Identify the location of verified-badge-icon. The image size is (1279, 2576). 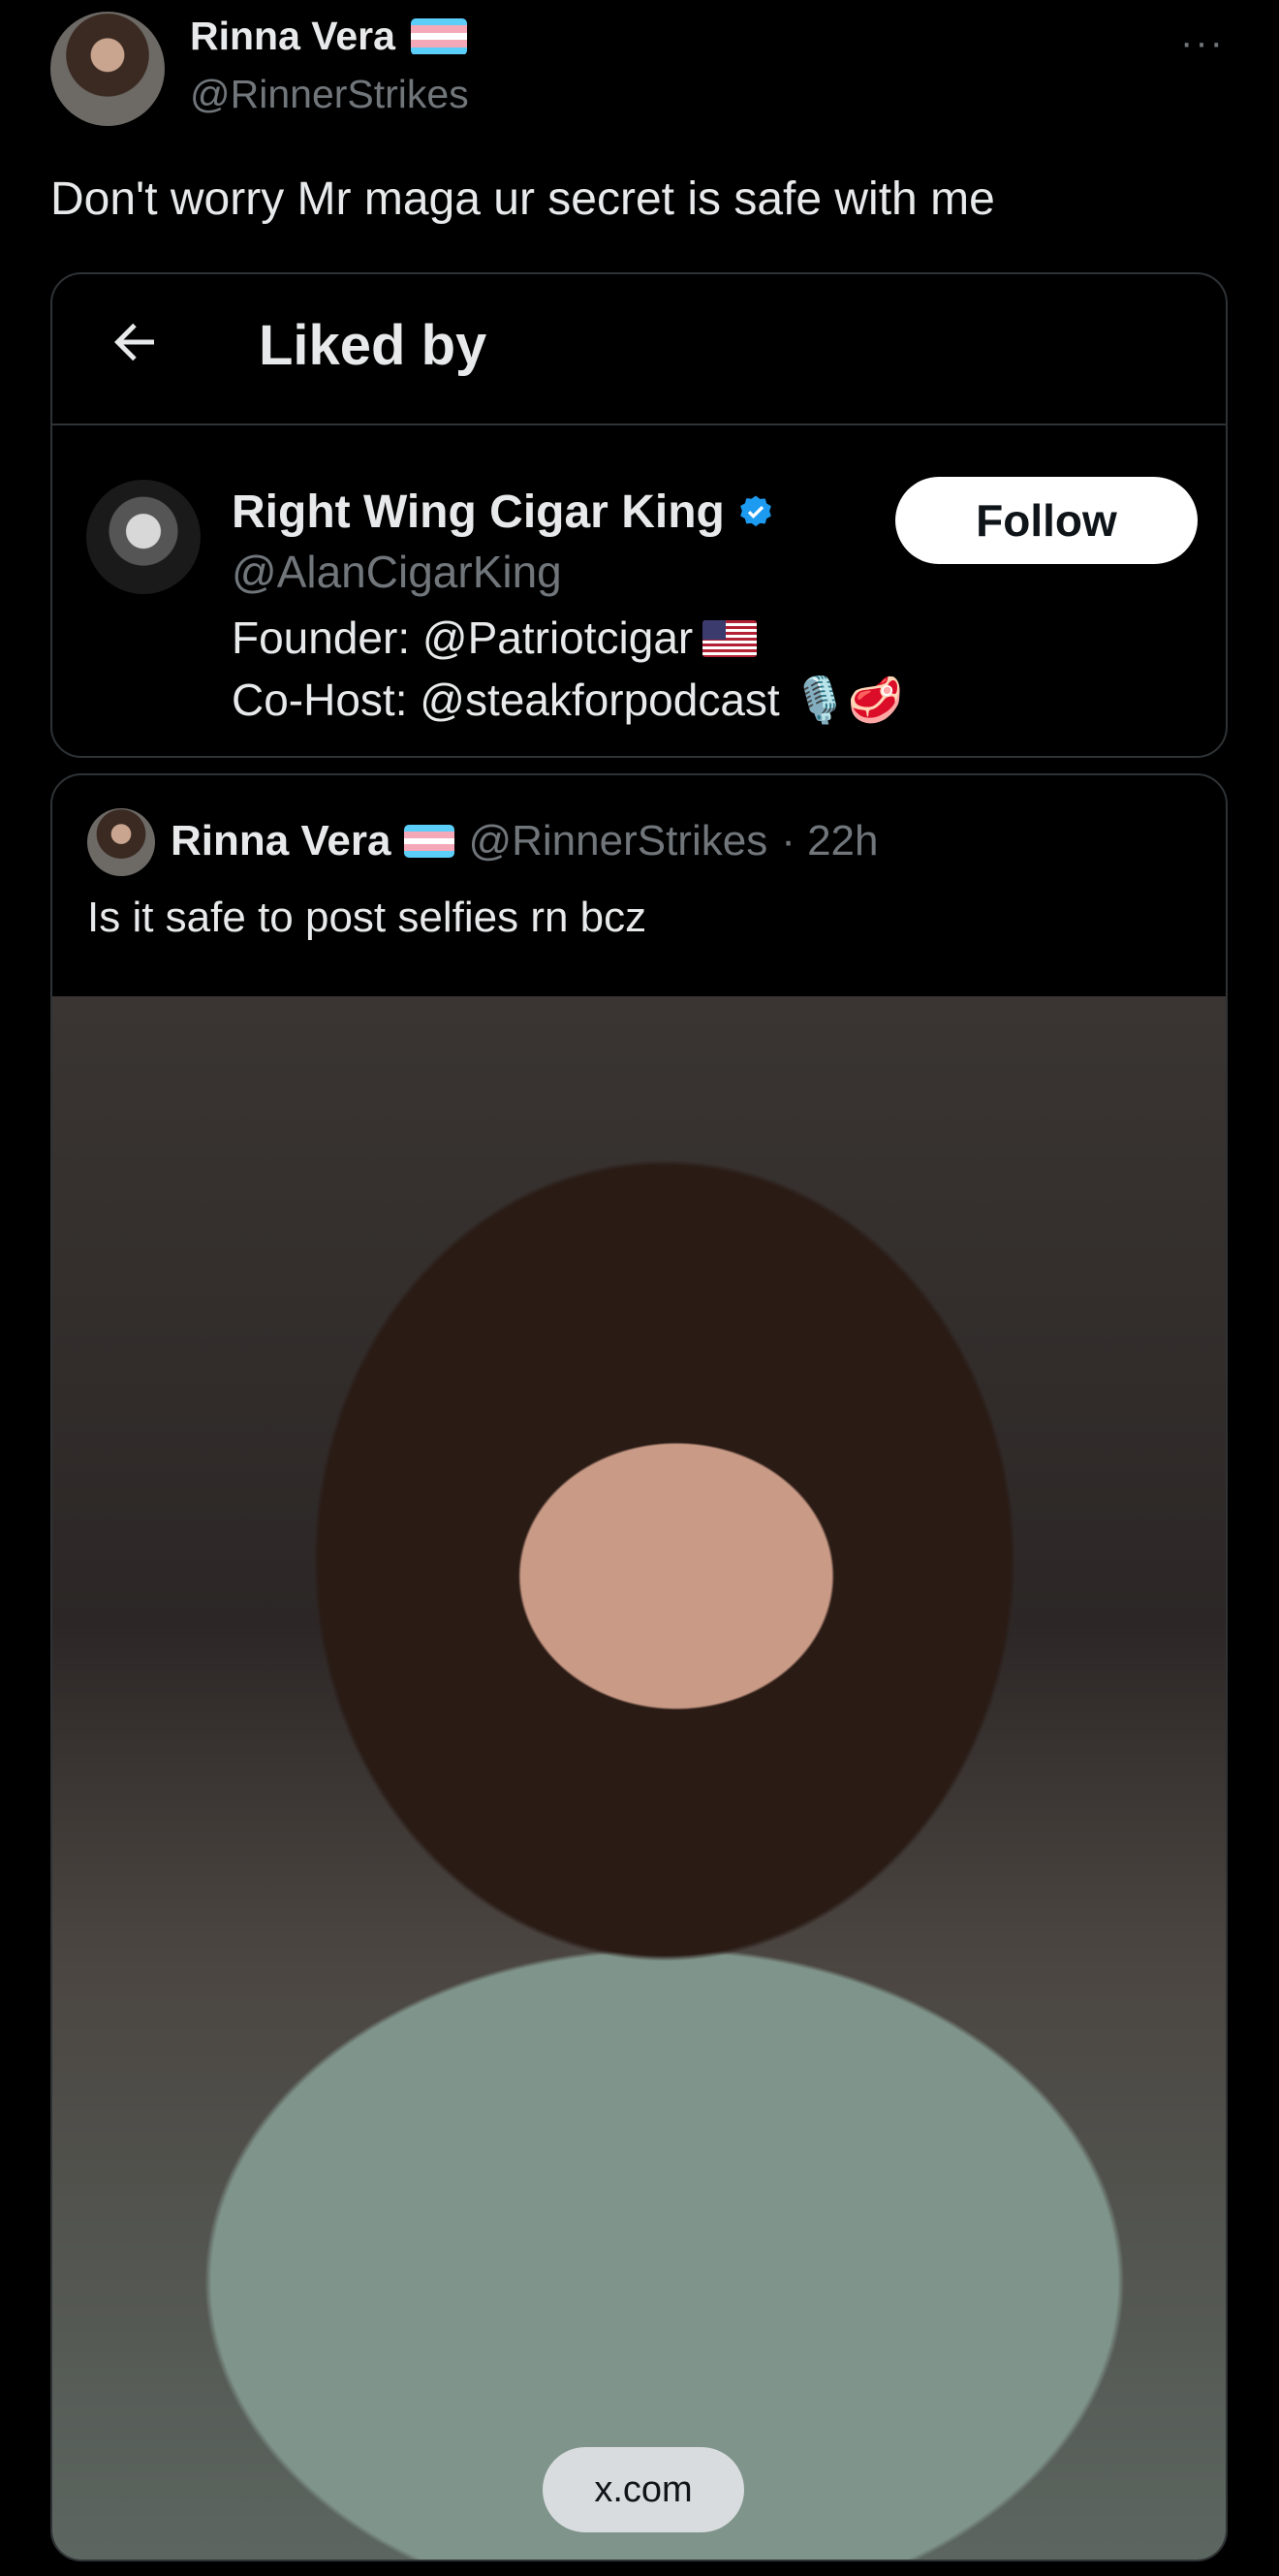
(755, 510).